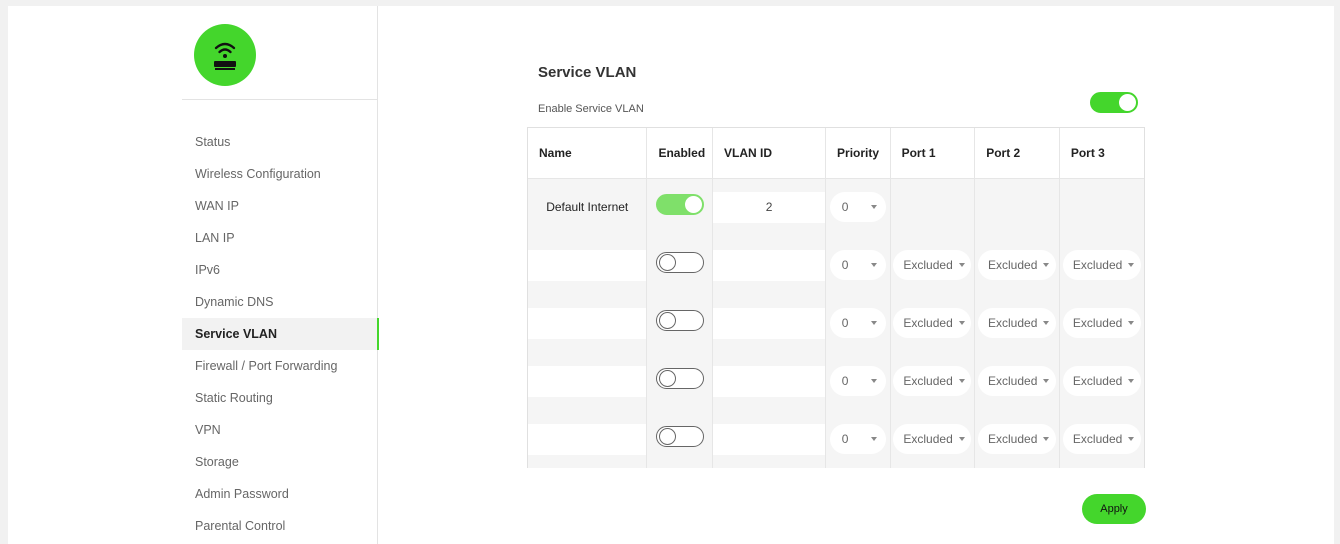 The image size is (1340, 544). Describe the element at coordinates (587, 381) in the screenshot. I see `row-3-name-input` at that location.